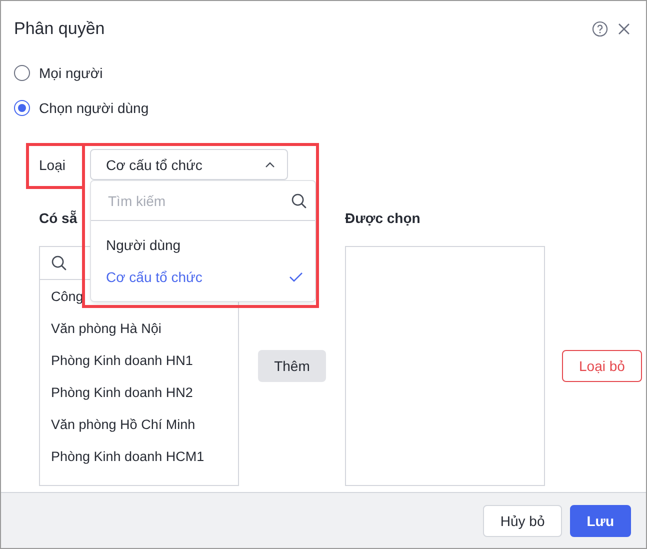  Describe the element at coordinates (330, 73) in the screenshot. I see `radio-option: Mọi người` at that location.